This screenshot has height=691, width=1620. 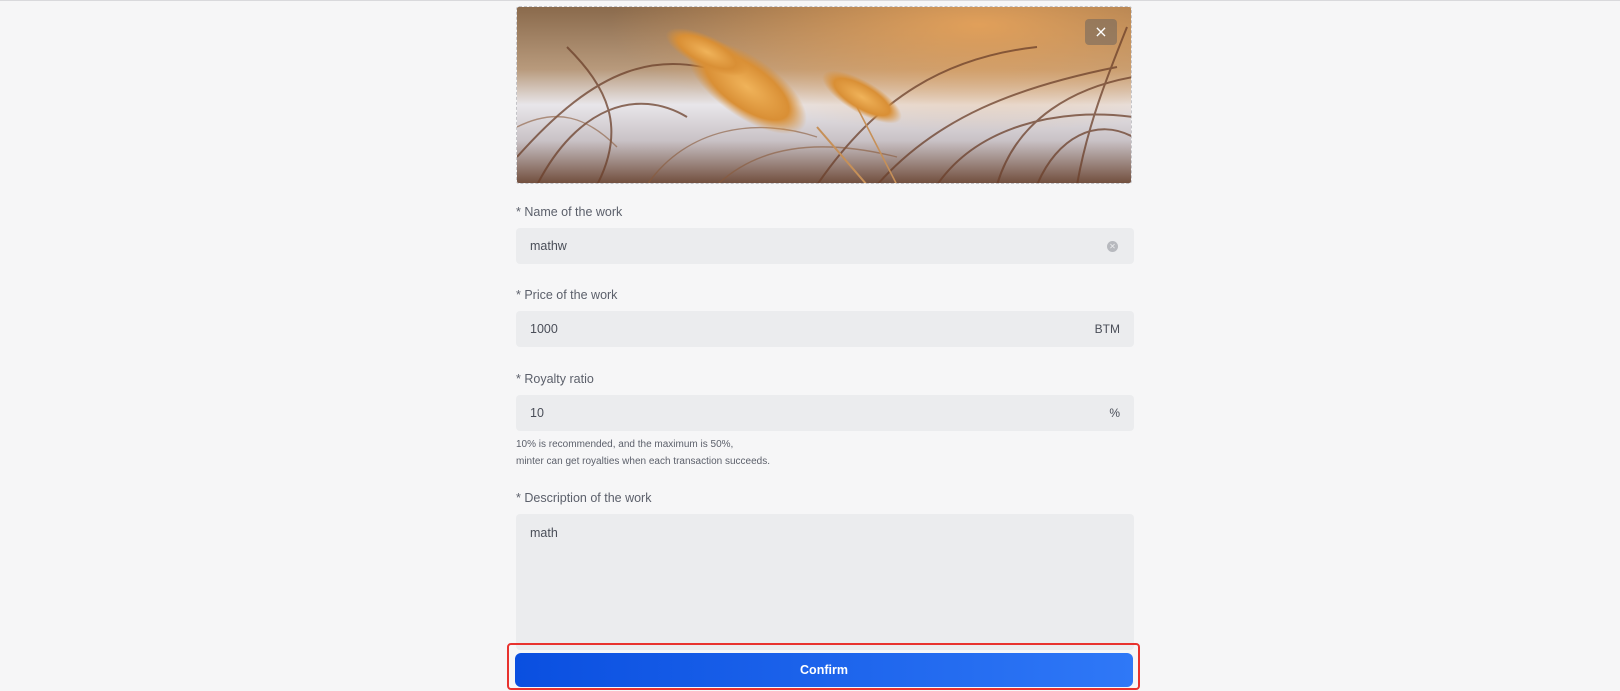 I want to click on description-textarea: math, so click(x=825, y=582).